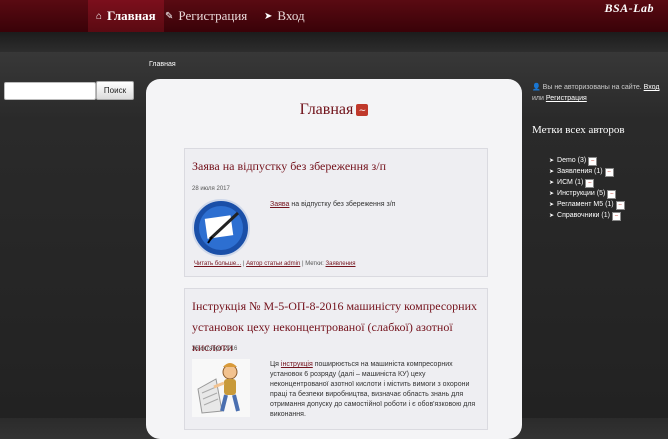  Describe the element at coordinates (50, 91) in the screenshot. I see `search-input` at that location.